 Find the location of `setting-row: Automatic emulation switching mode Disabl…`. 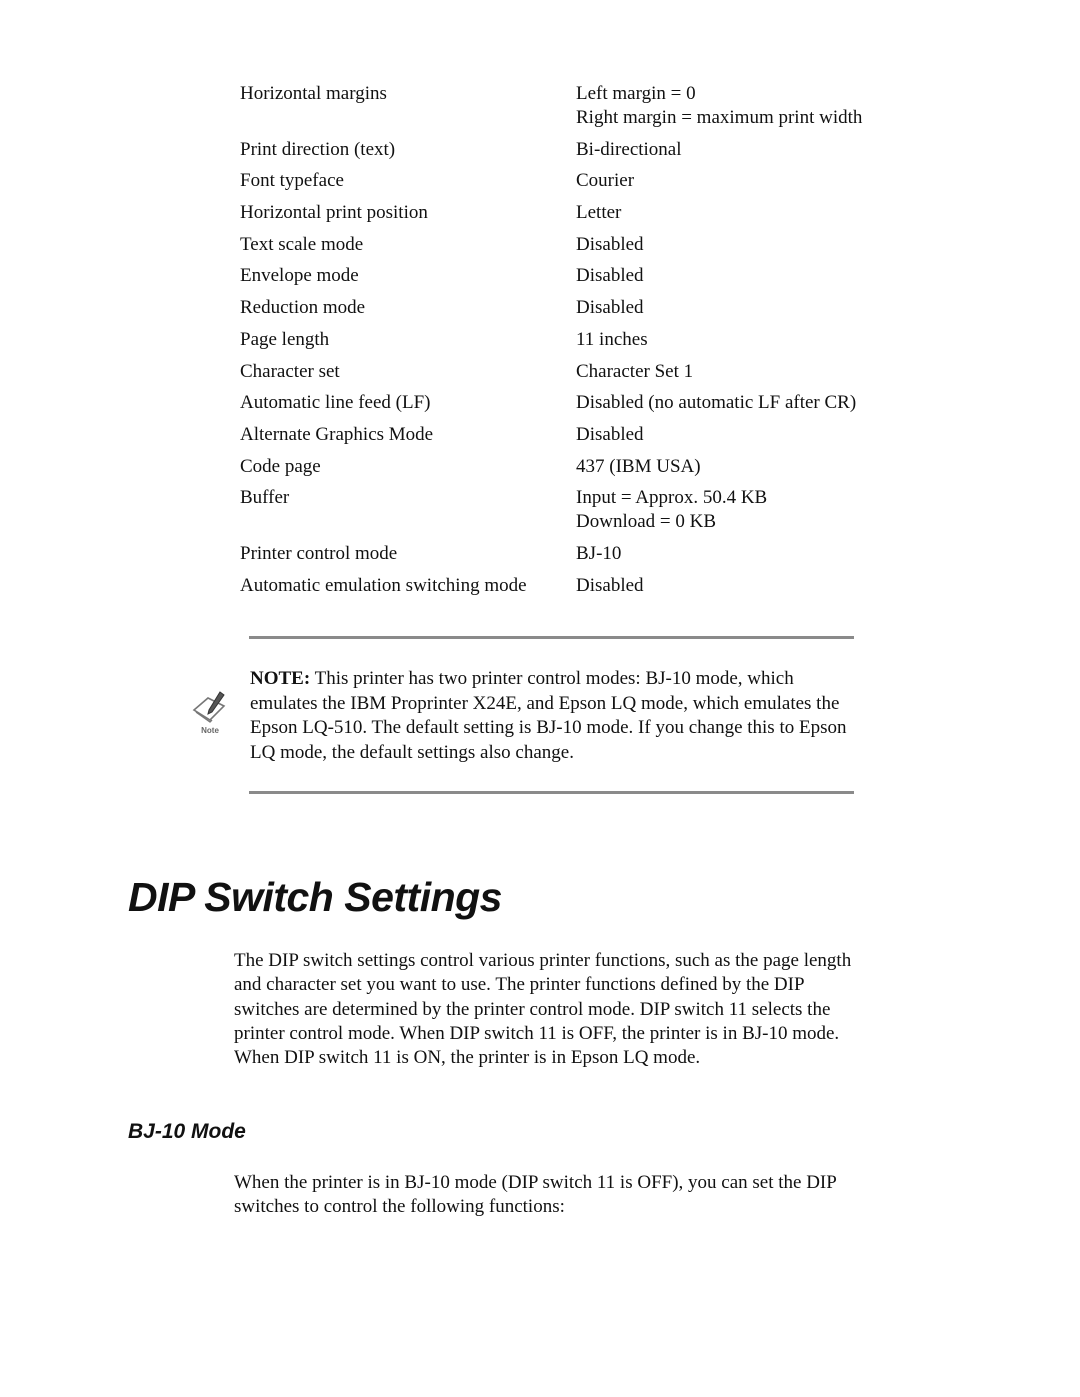

setting-row: Automatic emulation switching mode Disabl… is located at coordinates (580, 586).